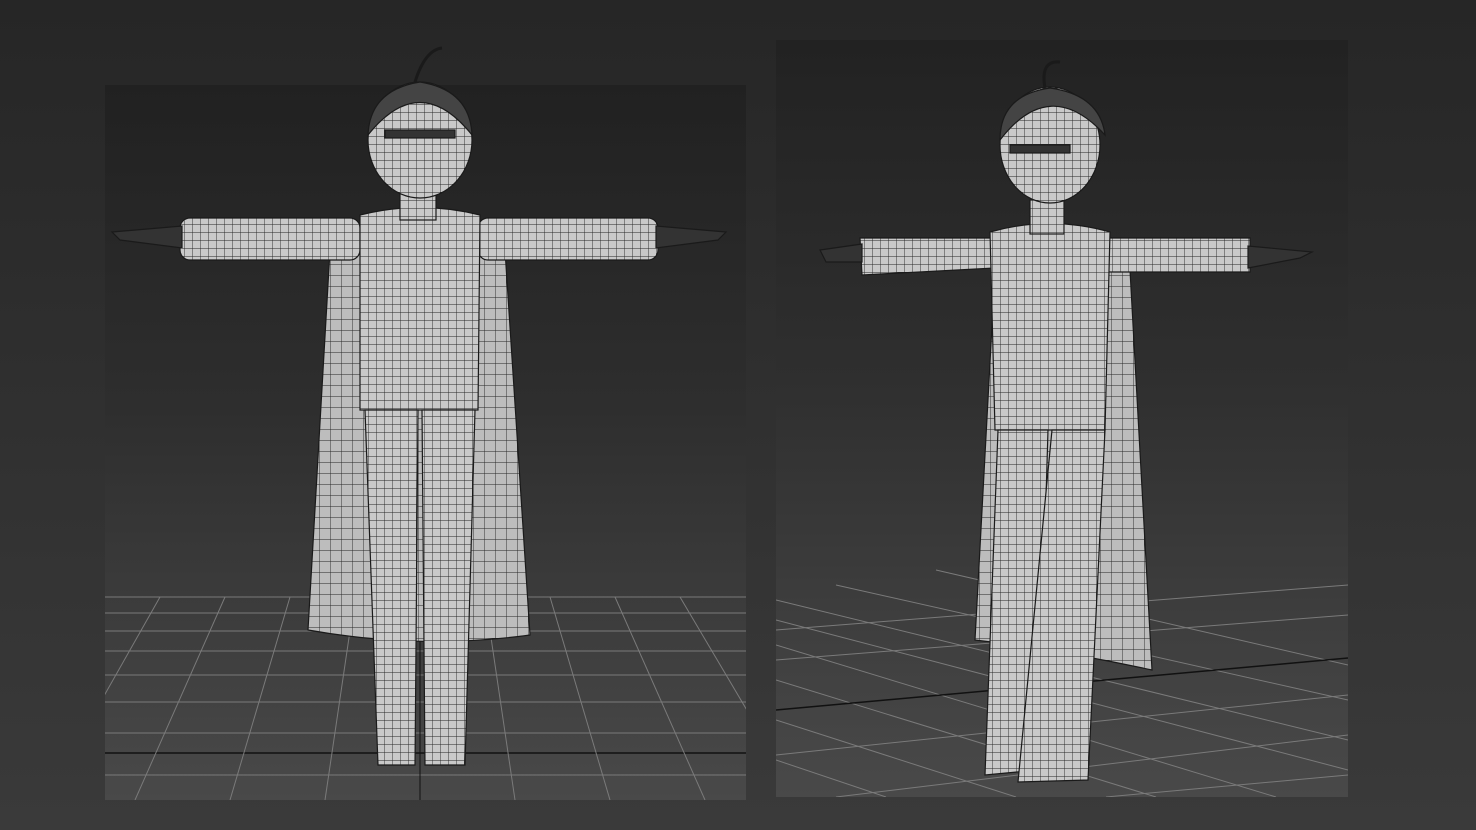 The width and height of the screenshot is (1476, 830). What do you see at coordinates (1047, 217) in the screenshot?
I see `neck` at bounding box center [1047, 217].